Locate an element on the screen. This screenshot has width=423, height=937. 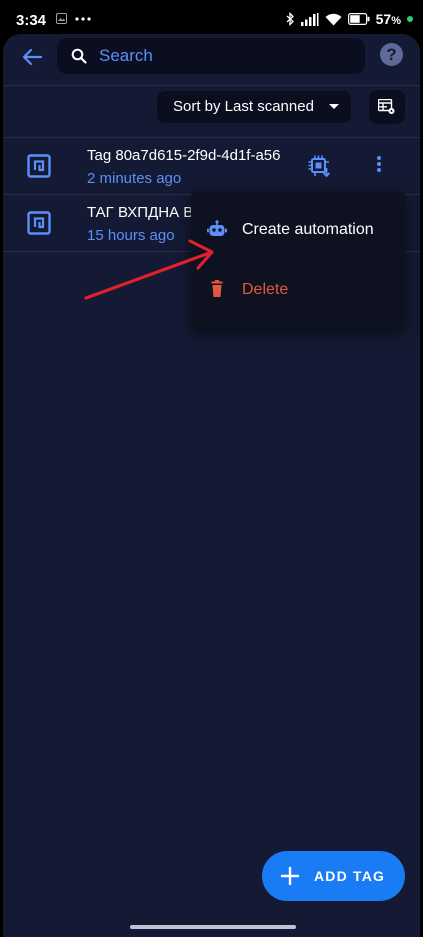
table-settings-button is located at coordinates (387, 107).